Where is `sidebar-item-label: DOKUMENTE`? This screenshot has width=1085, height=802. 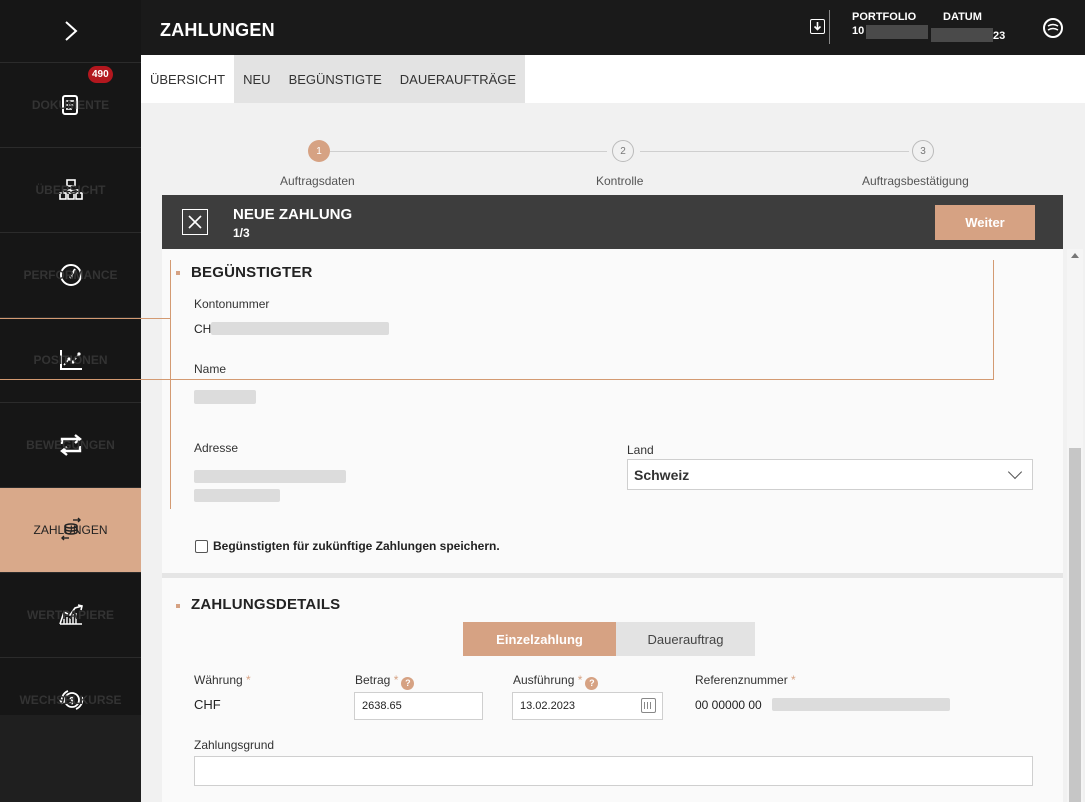
sidebar-item-label: DOKUMENTE is located at coordinates (70, 105).